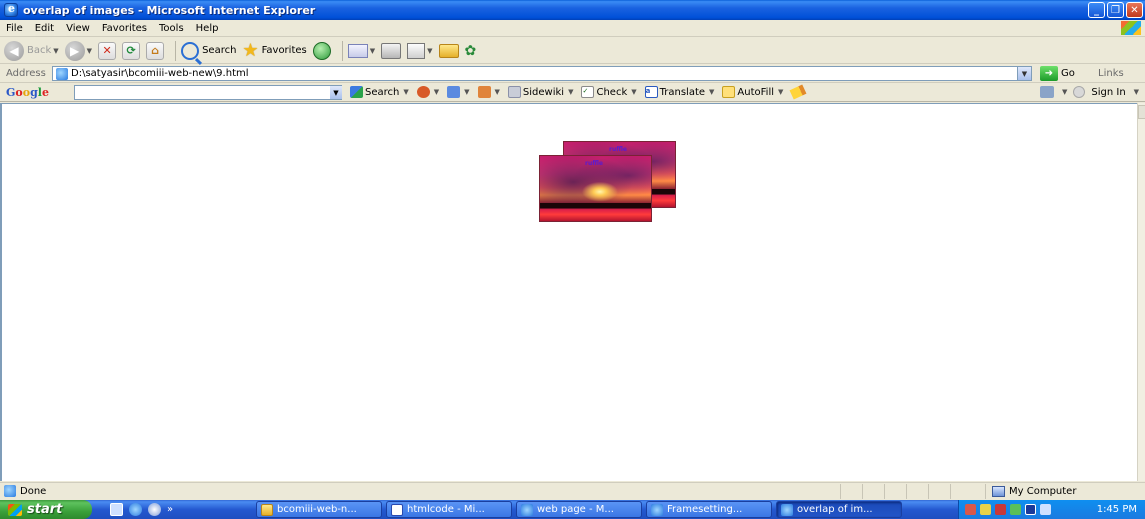 This screenshot has width=1145, height=519. Describe the element at coordinates (116, 509) in the screenshot. I see `show-desktop-icon` at that location.